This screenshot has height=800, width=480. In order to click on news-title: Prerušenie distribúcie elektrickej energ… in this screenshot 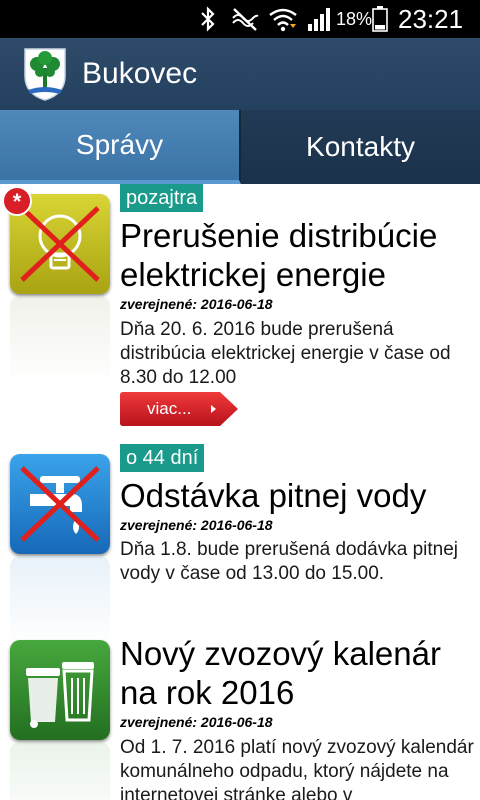, I will do `click(279, 255)`.